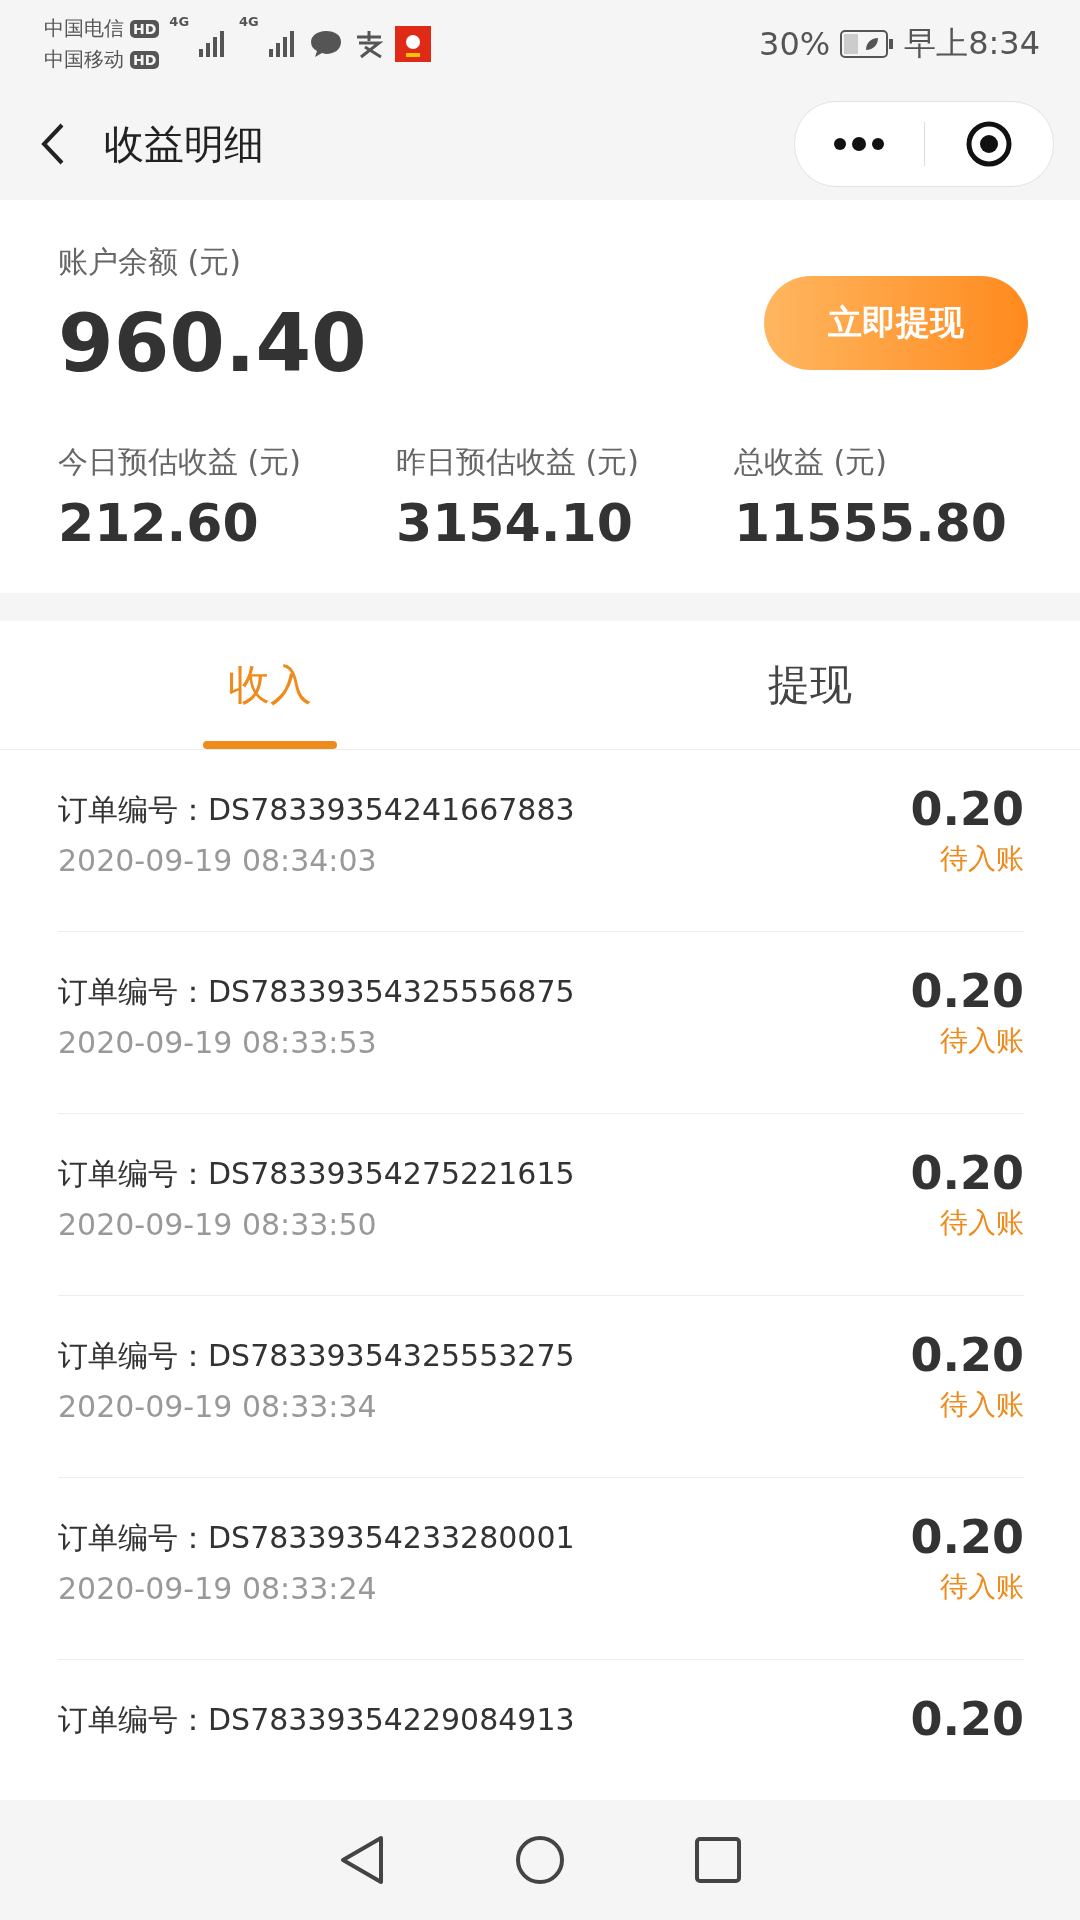 Image resolution: width=1080 pixels, height=1920 pixels. Describe the element at coordinates (810, 685) in the screenshot. I see `tab: 提现` at that location.